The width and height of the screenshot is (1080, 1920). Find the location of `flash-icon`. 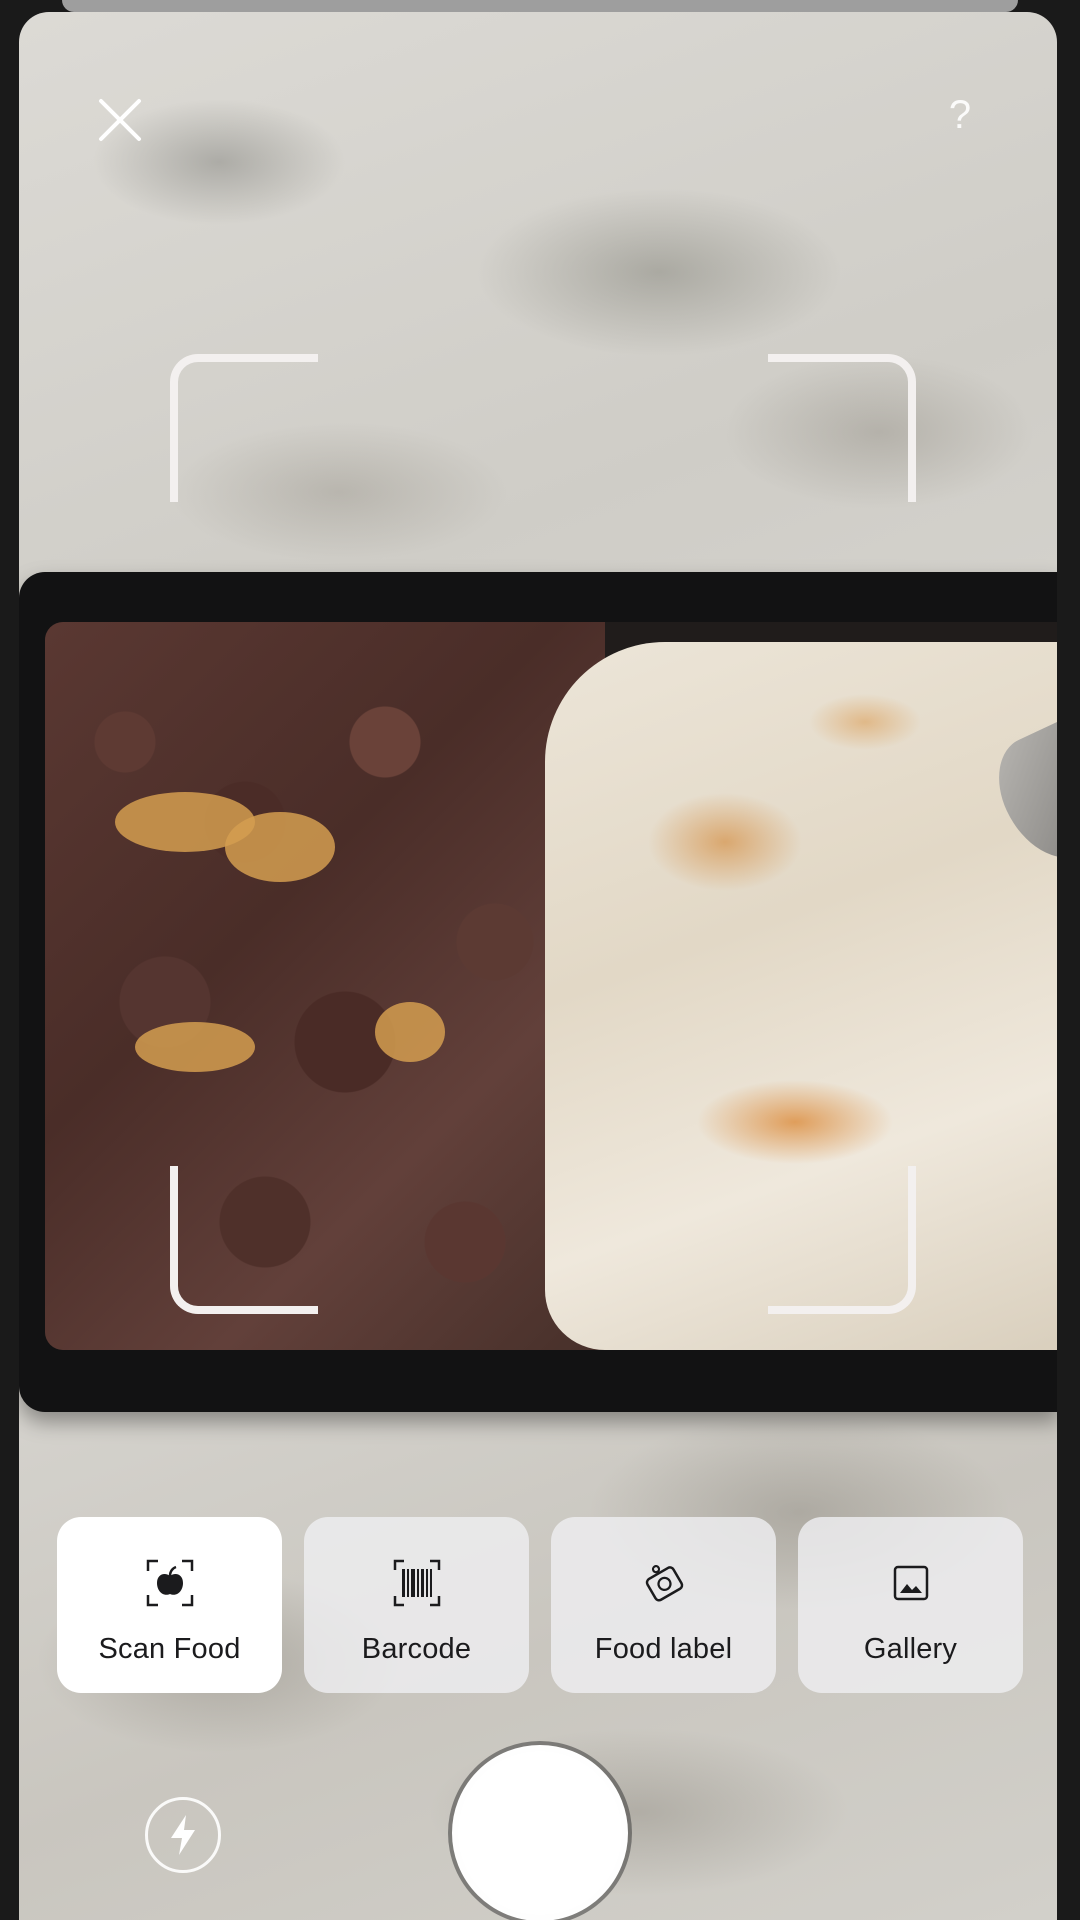

flash-icon is located at coordinates (183, 1835).